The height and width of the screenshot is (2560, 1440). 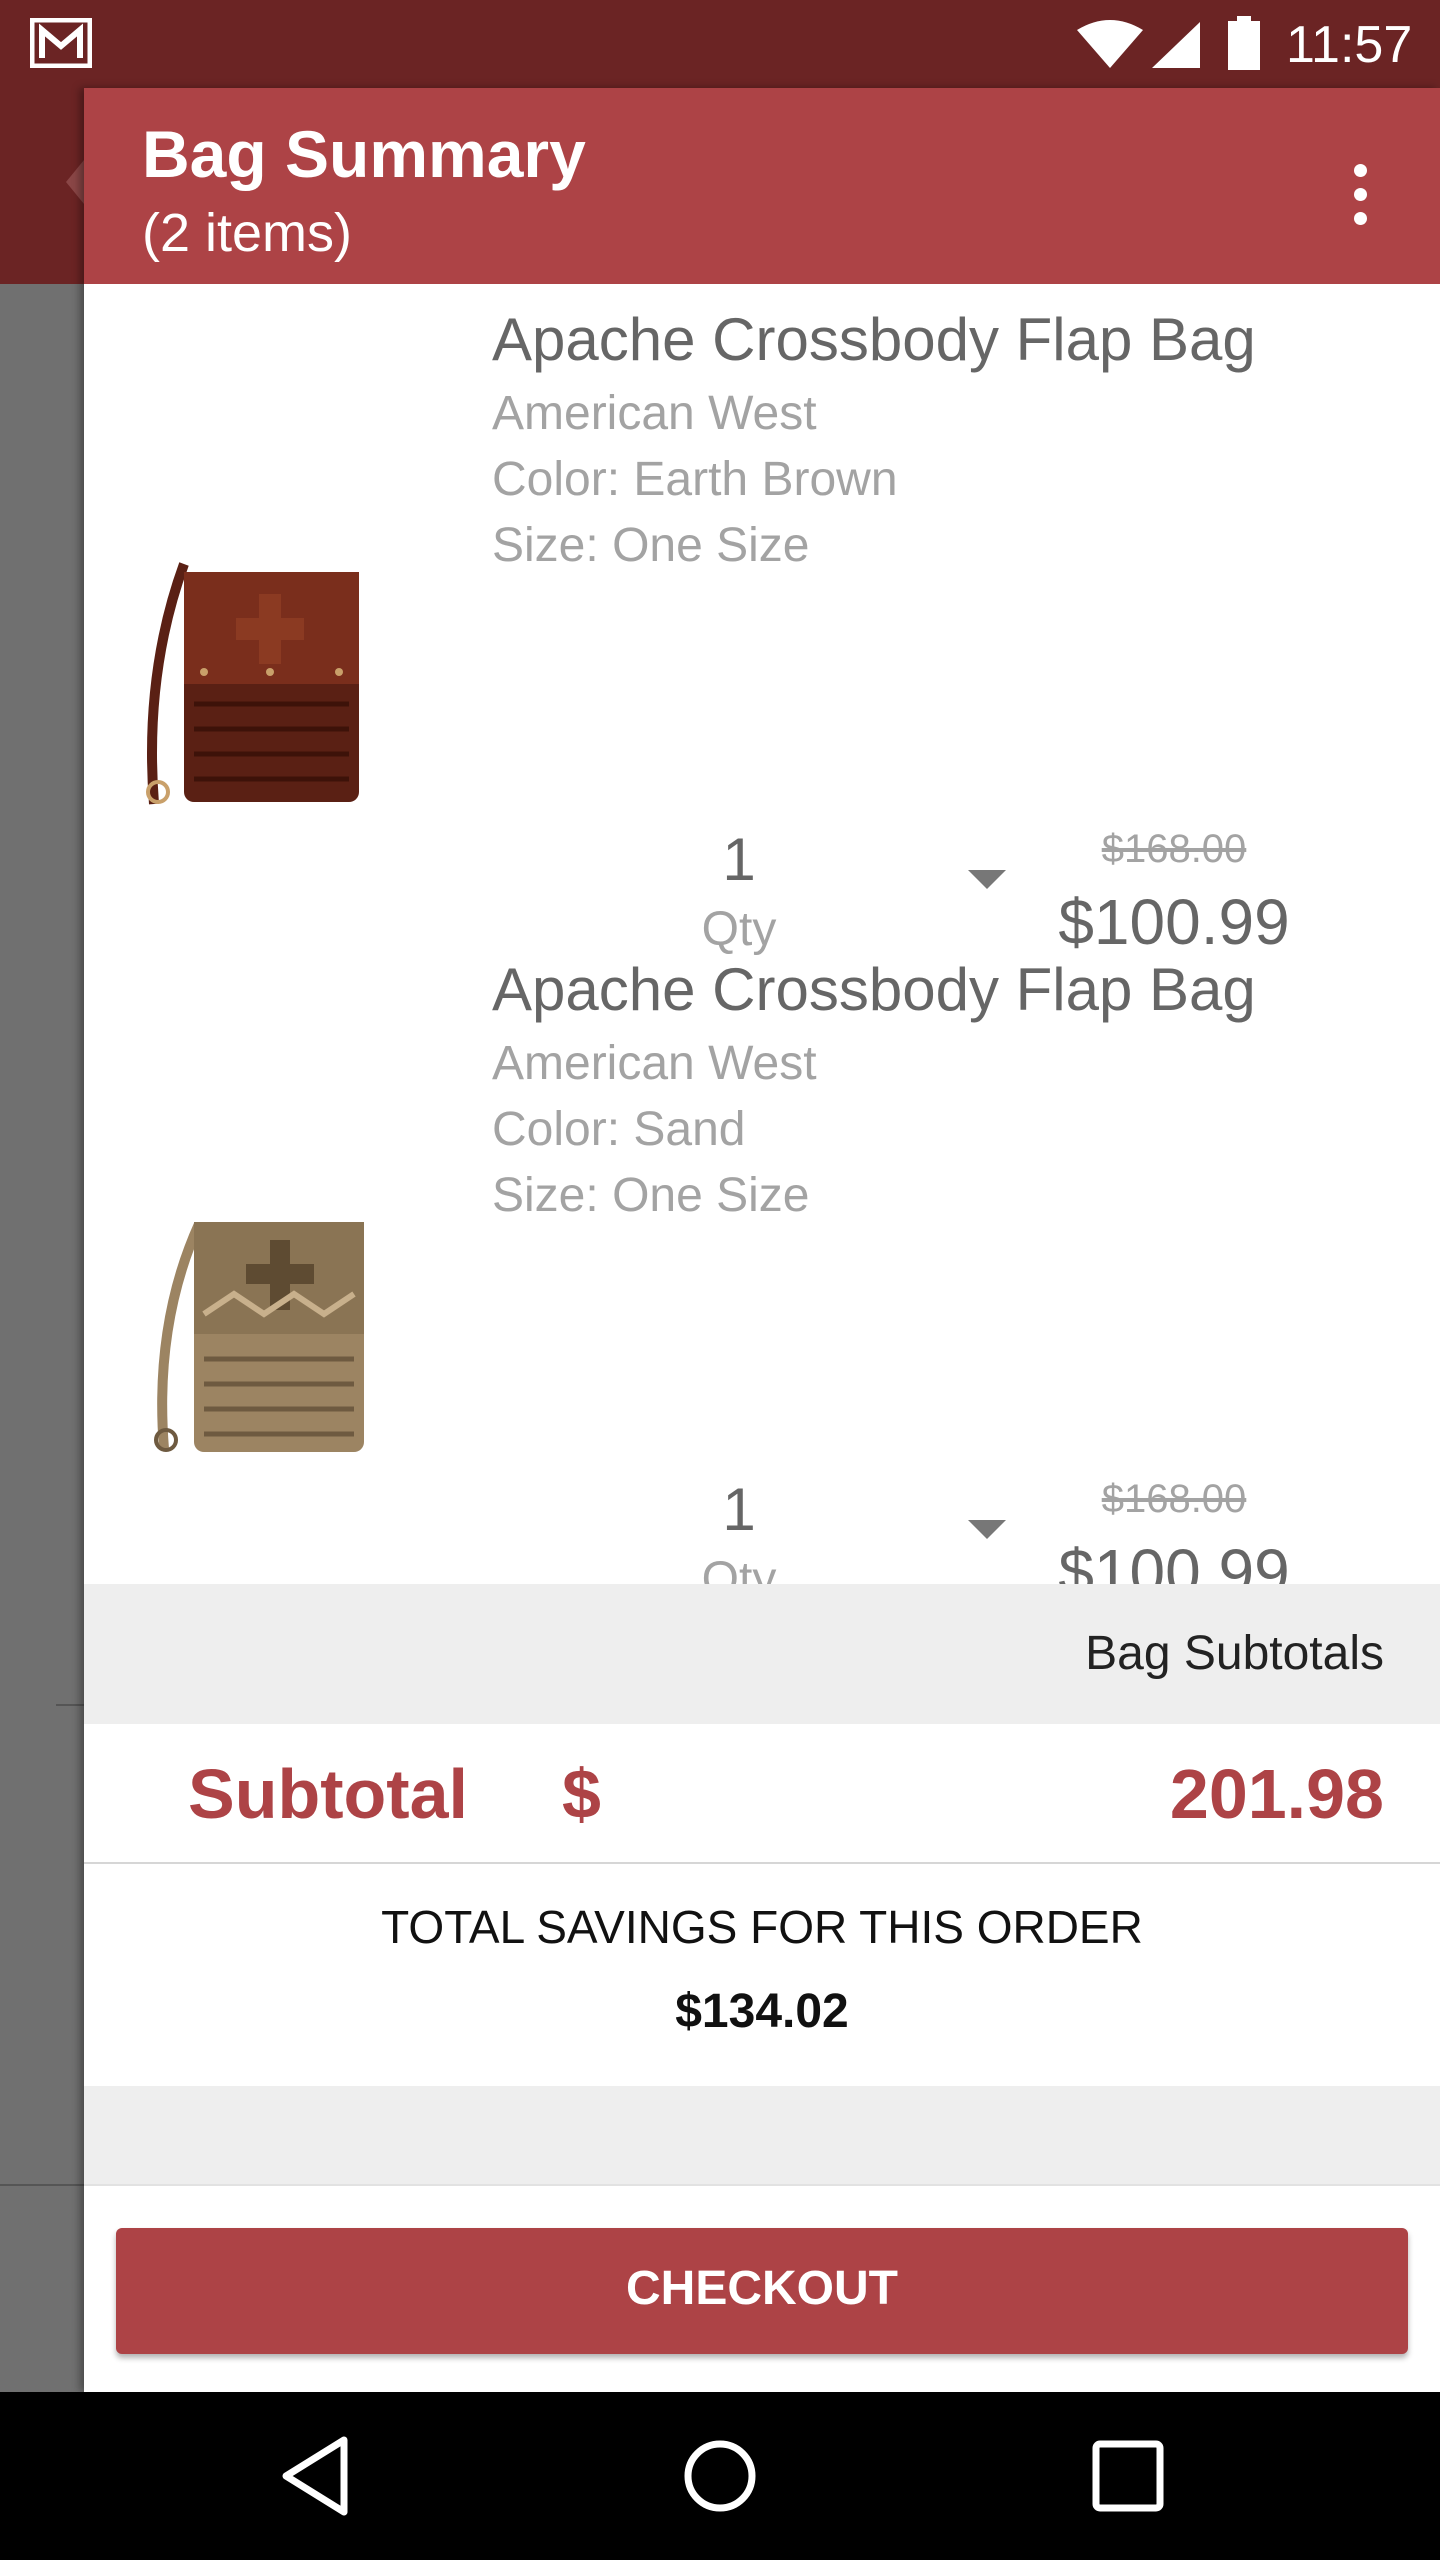 What do you see at coordinates (762, 186) in the screenshot?
I see `drawer-header: Bag Summary (2 items)` at bounding box center [762, 186].